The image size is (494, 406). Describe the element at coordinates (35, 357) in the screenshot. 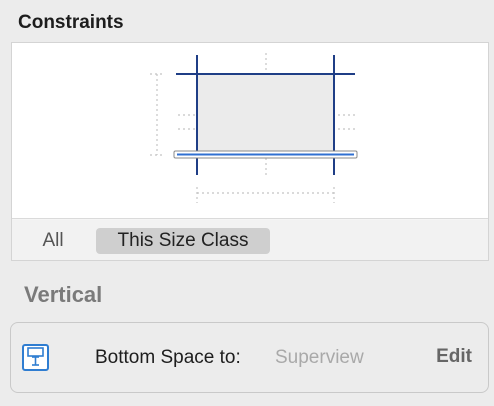

I see `bottom-space-constraint-icon` at that location.